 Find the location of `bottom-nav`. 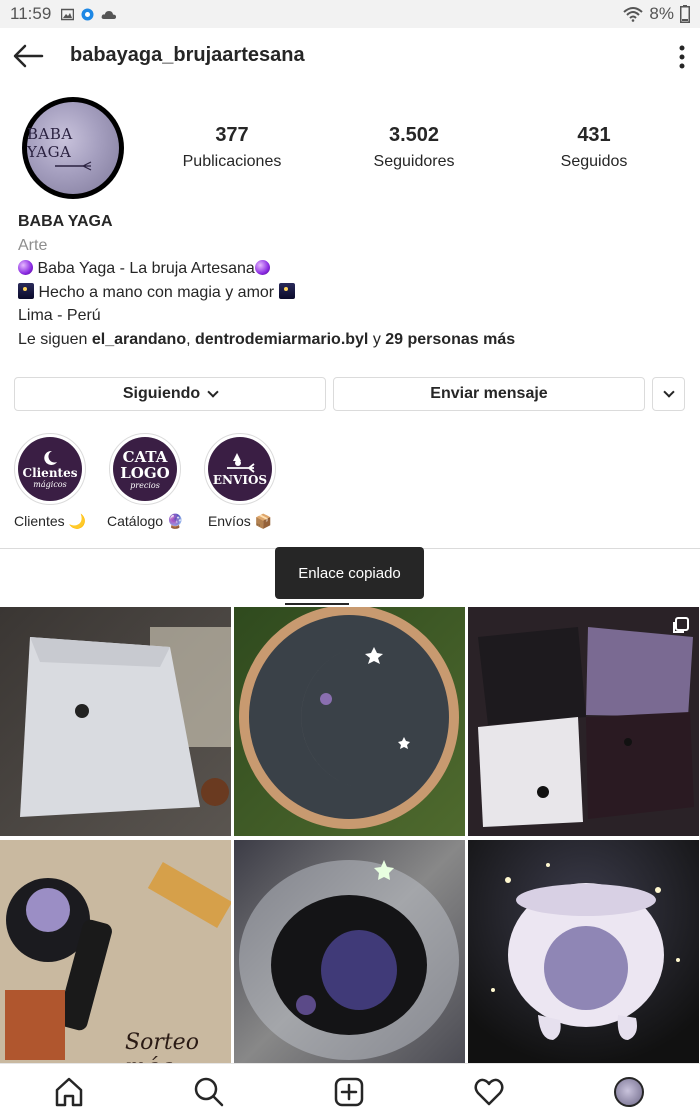

bottom-nav is located at coordinates (350, 1091).